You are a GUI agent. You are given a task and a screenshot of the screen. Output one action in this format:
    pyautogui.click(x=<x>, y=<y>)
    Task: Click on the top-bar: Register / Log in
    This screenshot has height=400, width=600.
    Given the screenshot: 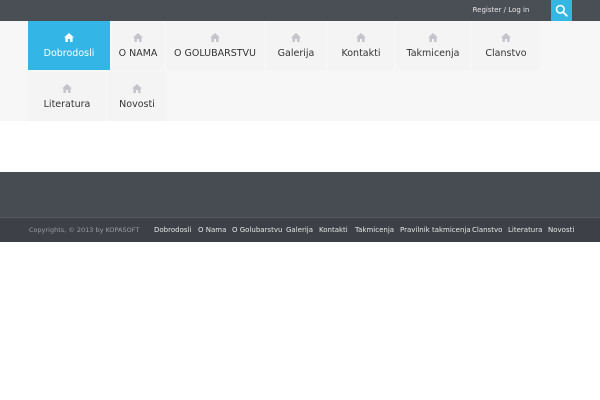 What is the action you would take?
    pyautogui.click(x=300, y=10)
    